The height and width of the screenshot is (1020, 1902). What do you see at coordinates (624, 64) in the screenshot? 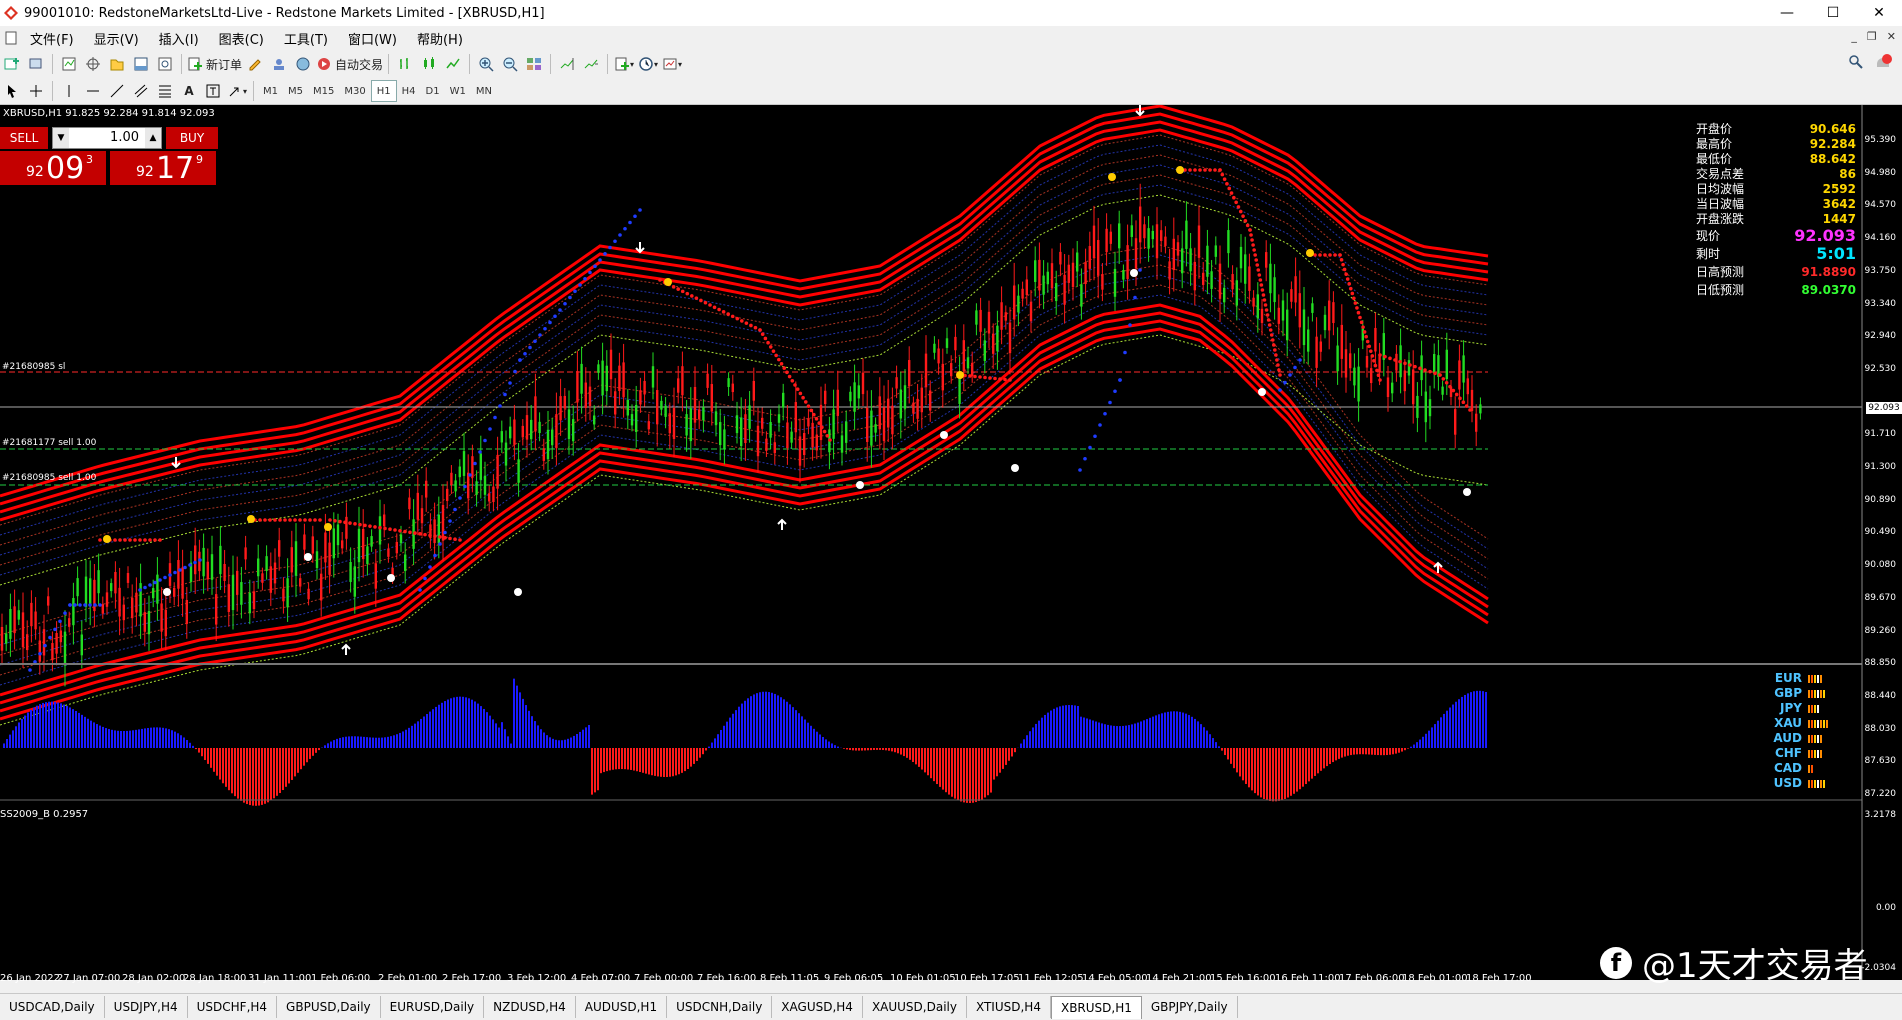
I see `indicators-button: ▾` at bounding box center [624, 64].